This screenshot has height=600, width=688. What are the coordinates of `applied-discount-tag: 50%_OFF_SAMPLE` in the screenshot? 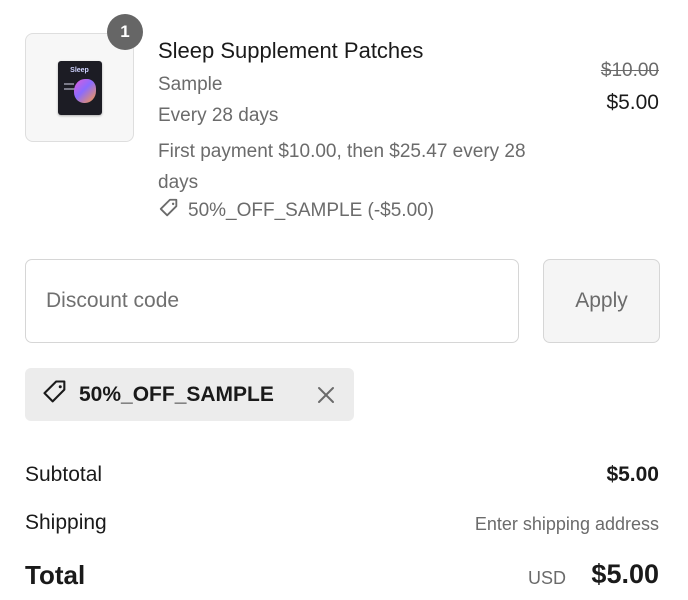 It's located at (189, 394).